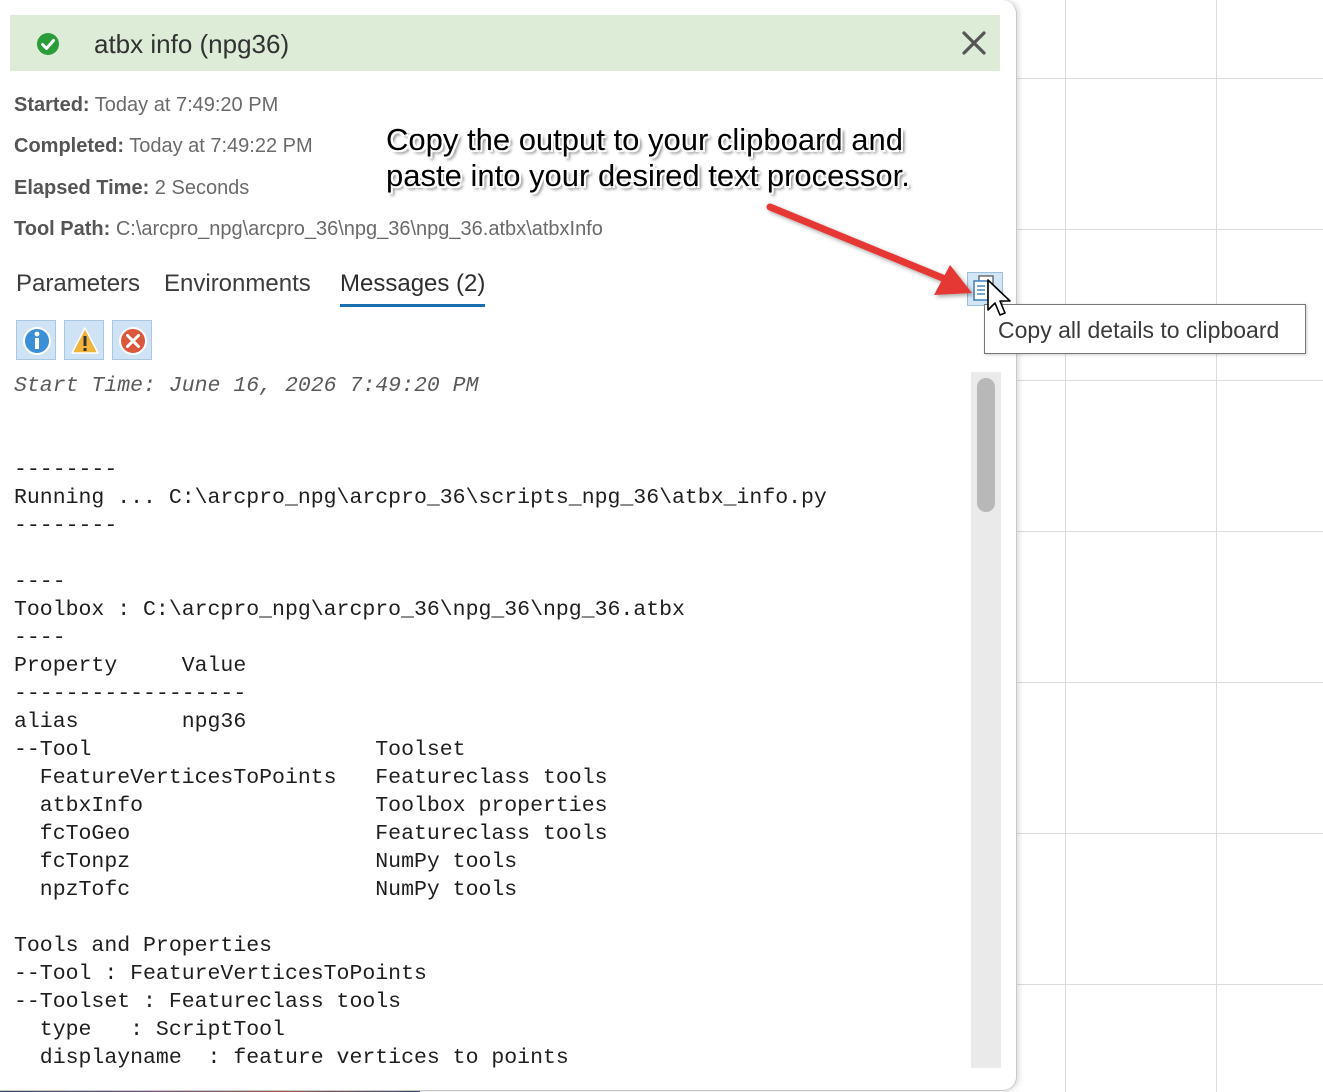 Image resolution: width=1323 pixels, height=1092 pixels. I want to click on warning-filter-button, so click(84, 340).